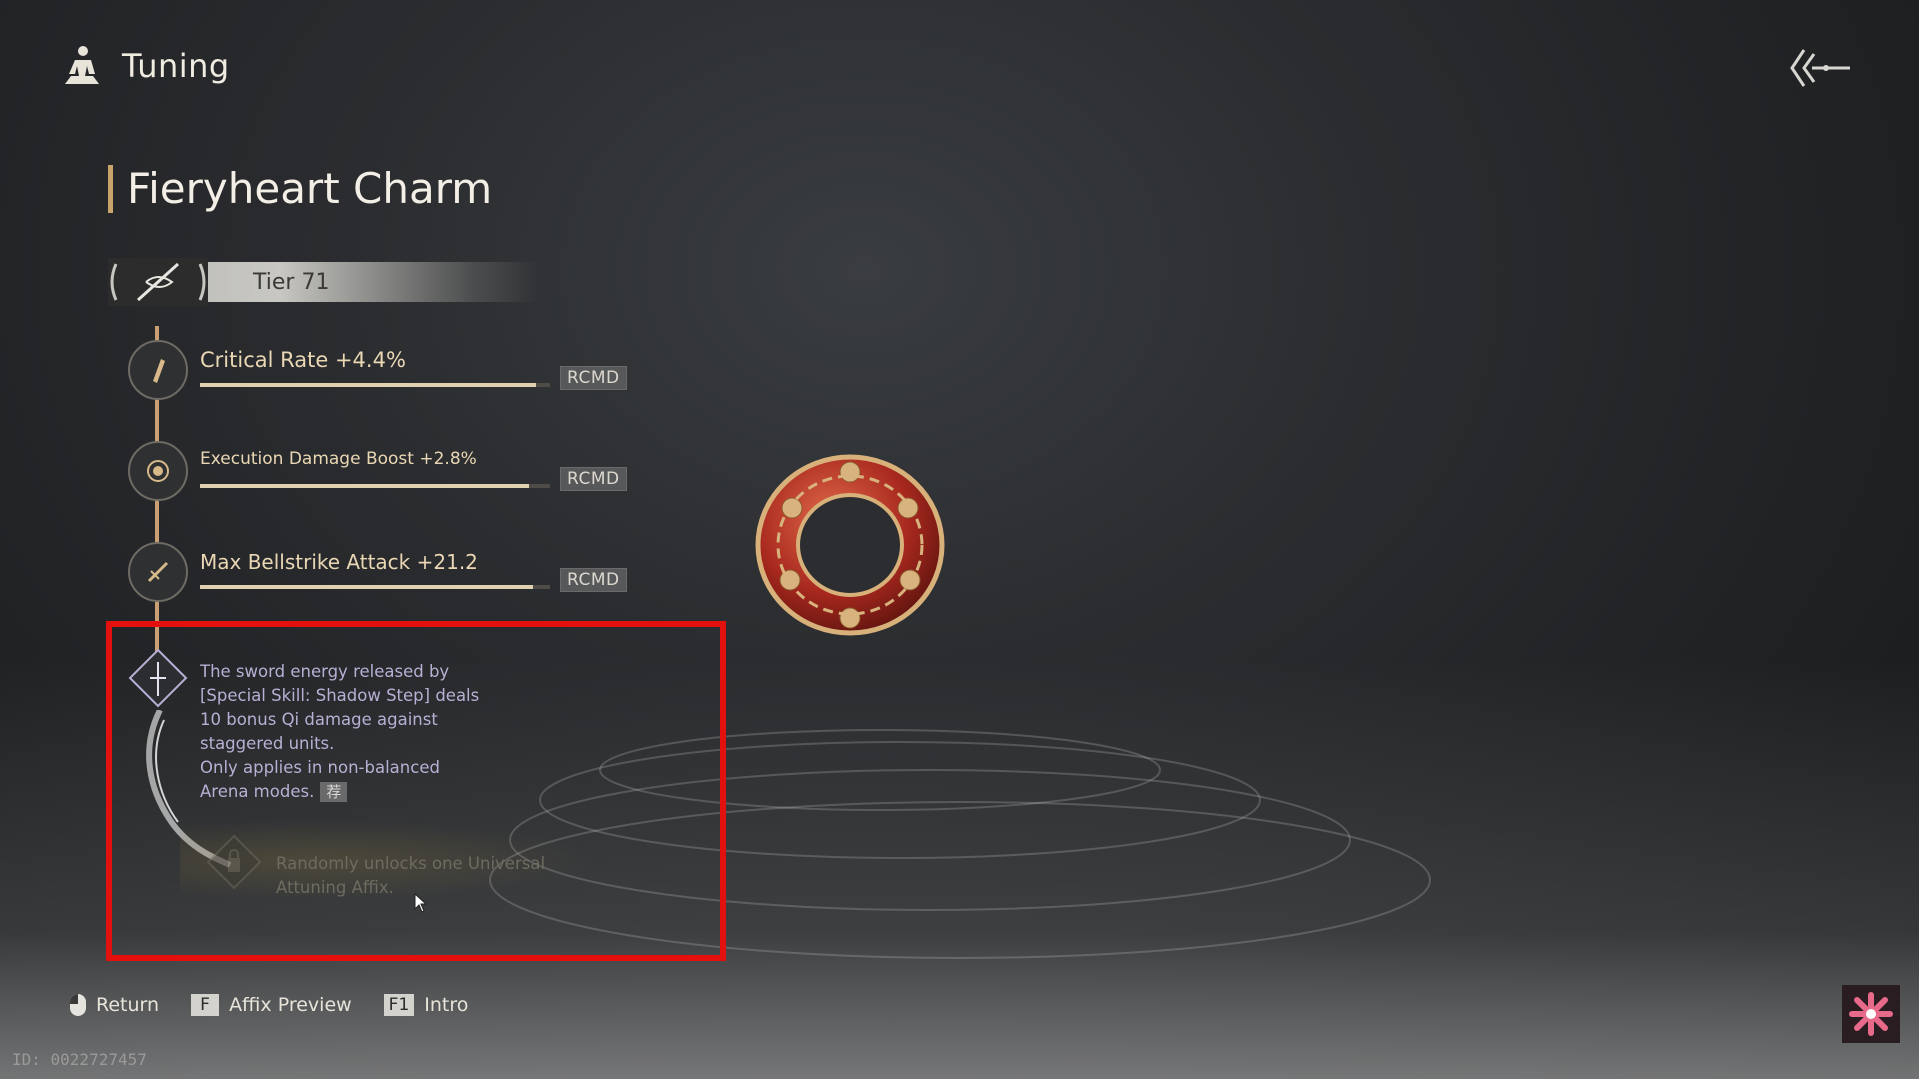 This screenshot has height=1079, width=1919. Describe the element at coordinates (291, 282) in the screenshot. I see `tier-label: Tier 71` at that location.